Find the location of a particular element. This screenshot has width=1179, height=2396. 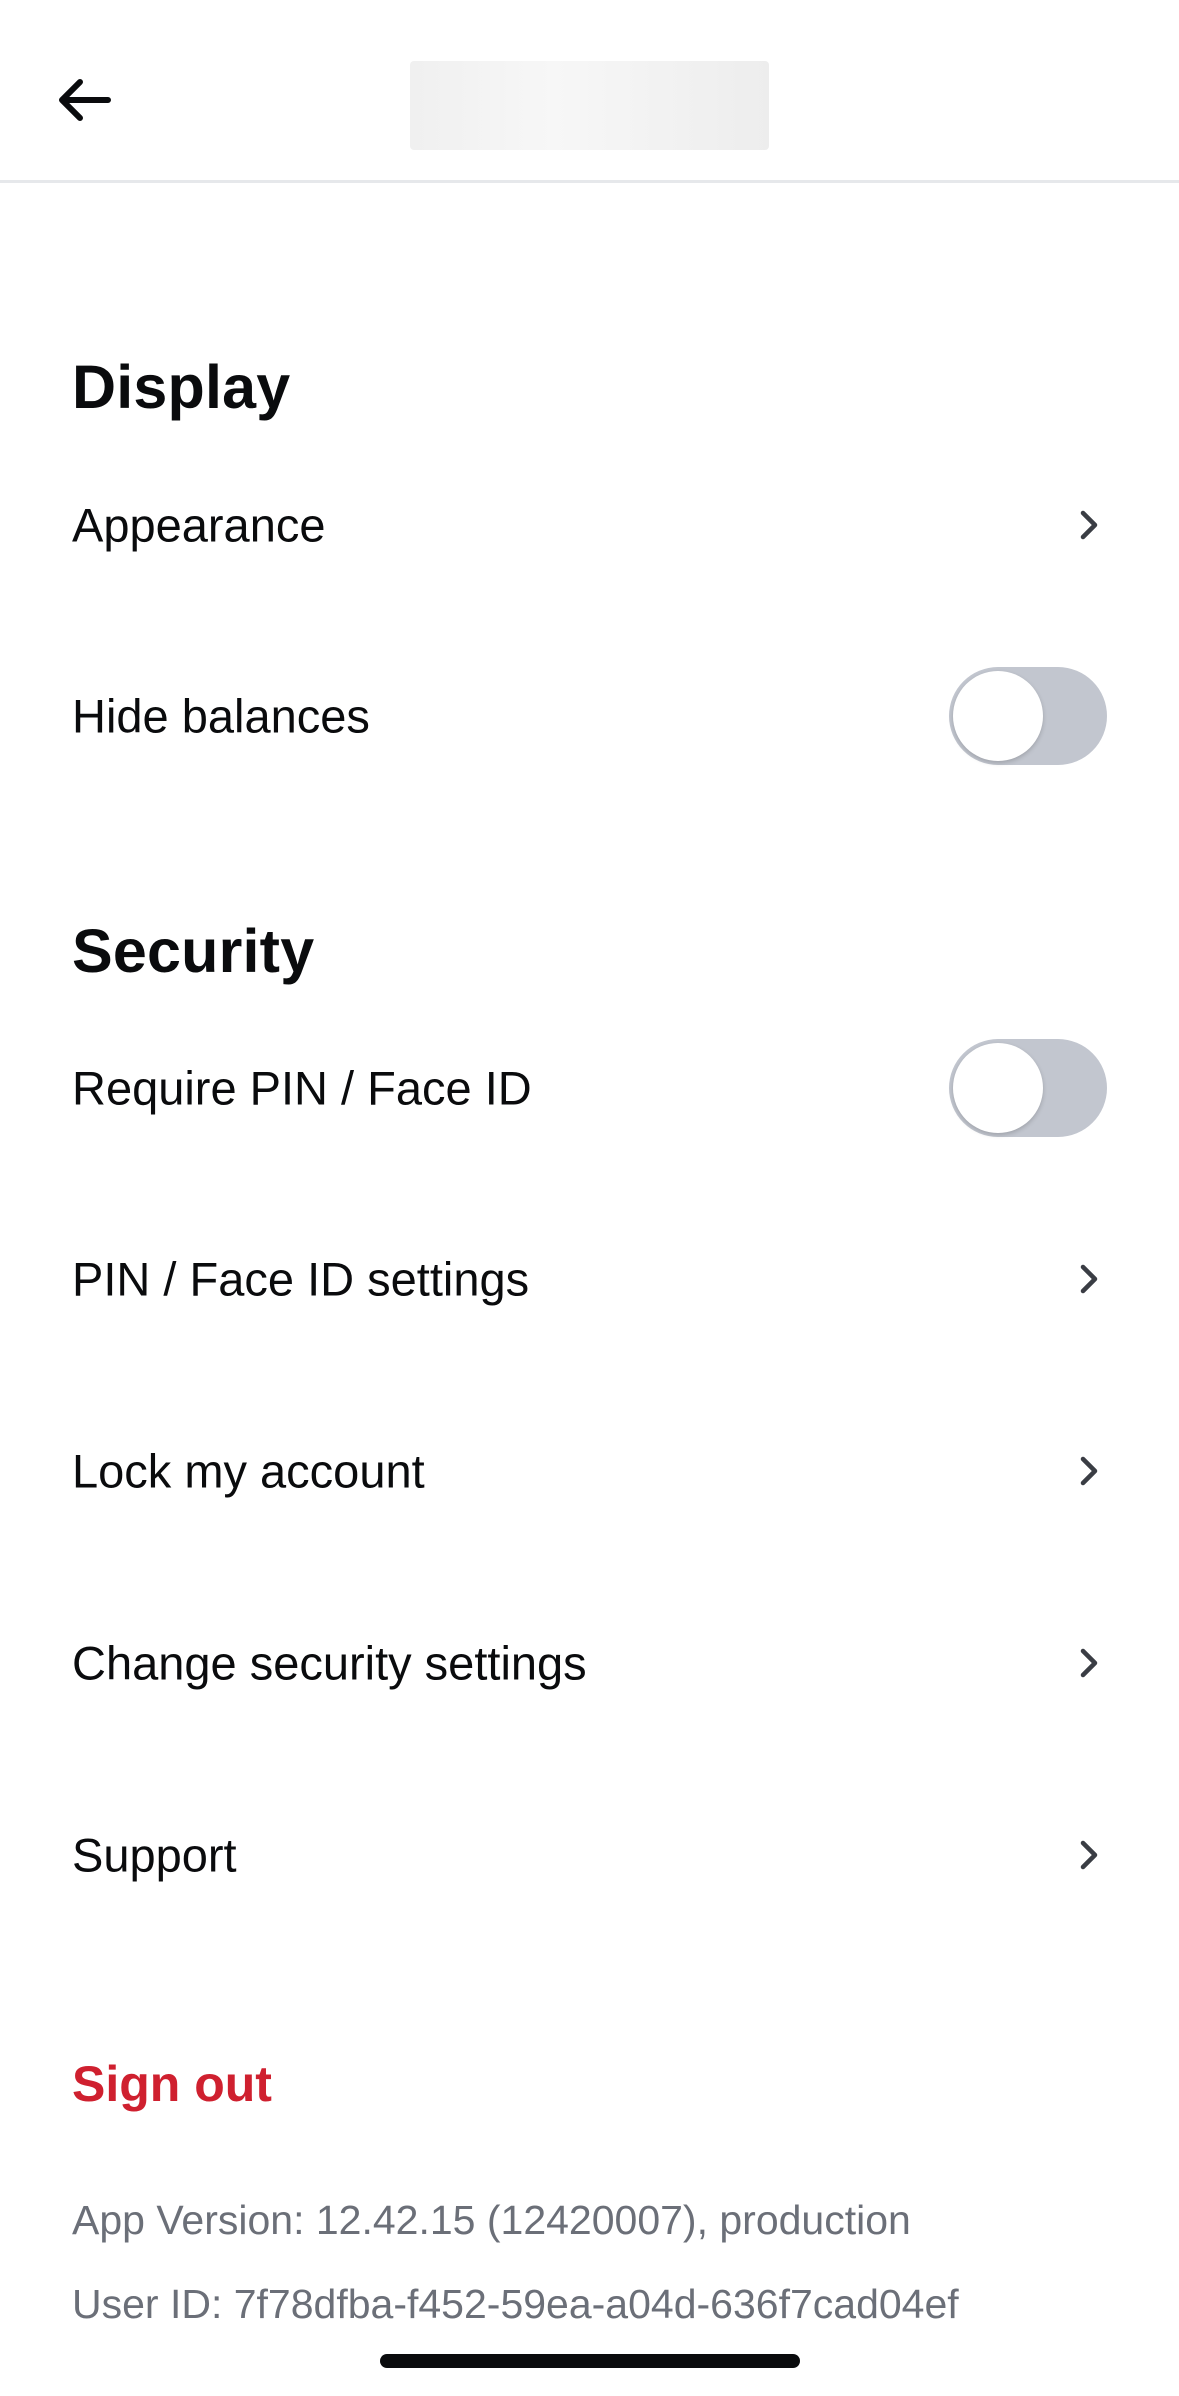

back-button is located at coordinates (84, 100).